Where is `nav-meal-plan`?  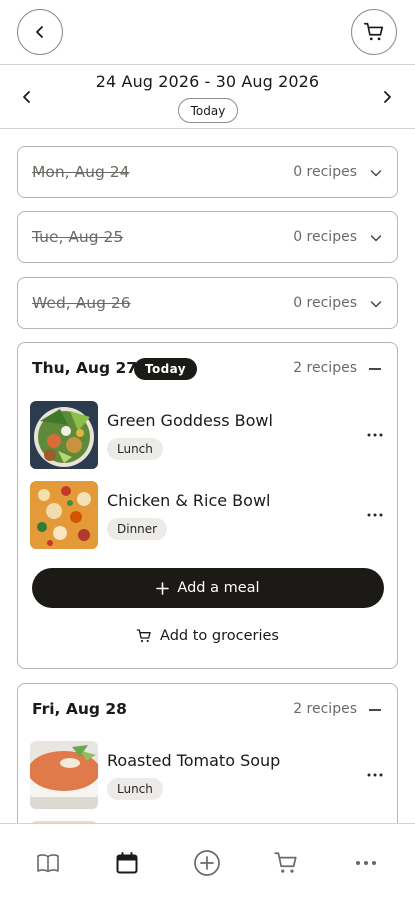
nav-meal-plan is located at coordinates (127, 863).